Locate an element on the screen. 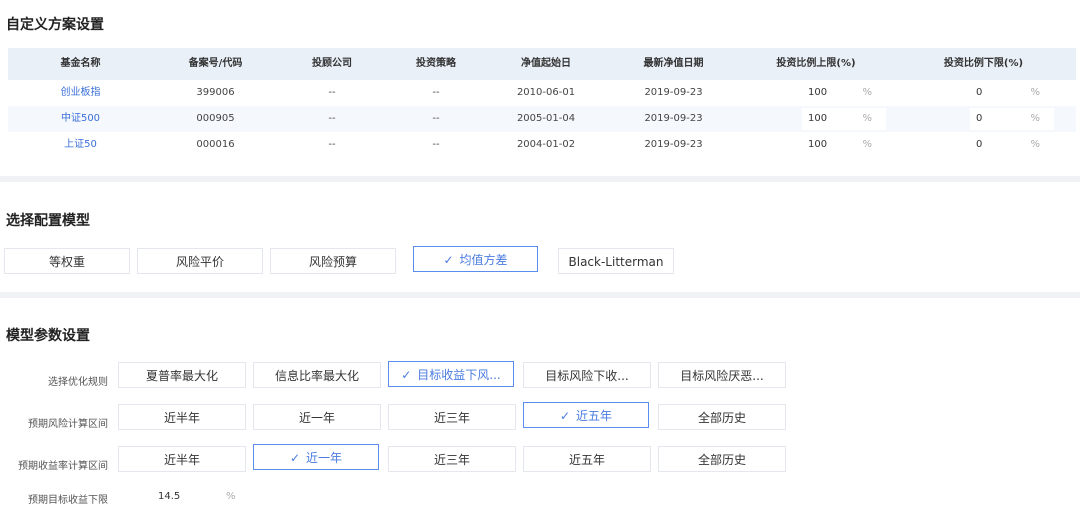 This screenshot has width=1080, height=517. model-option-risk-budget: 风险预算 is located at coordinates (333, 261).